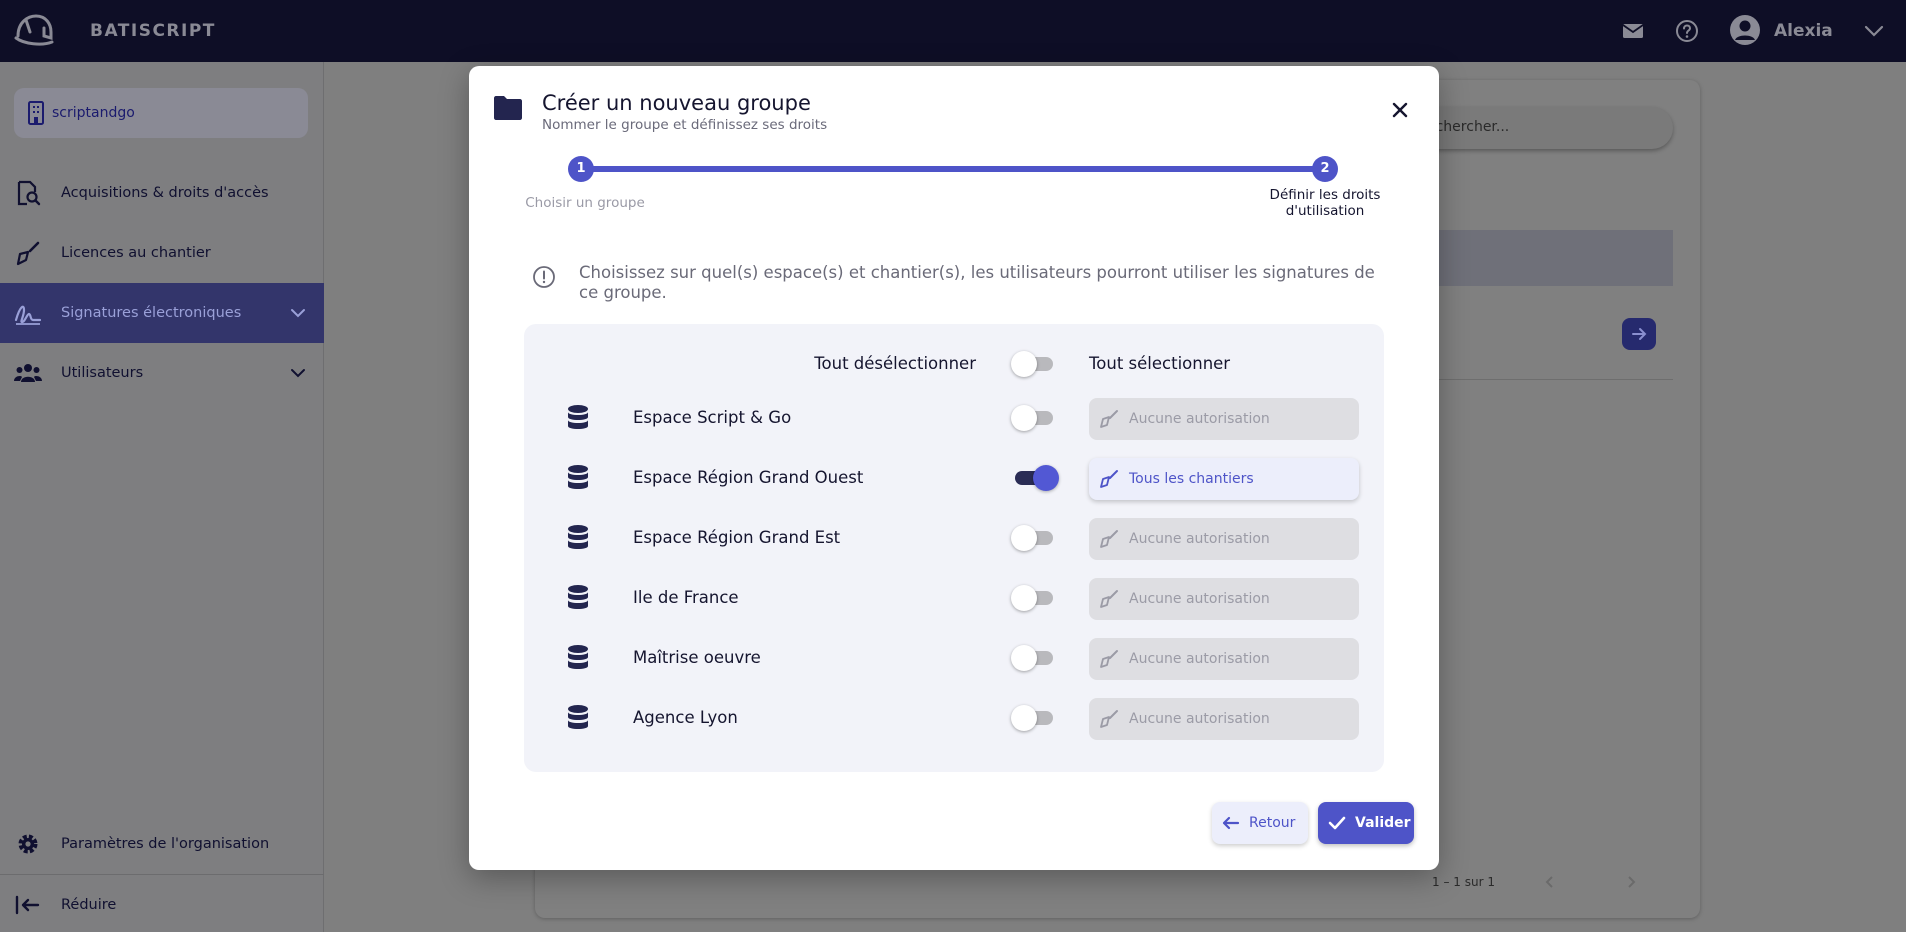 This screenshot has width=1906, height=932. What do you see at coordinates (162, 373) in the screenshot?
I see `sidebar-item-users: Utilisateurs` at bounding box center [162, 373].